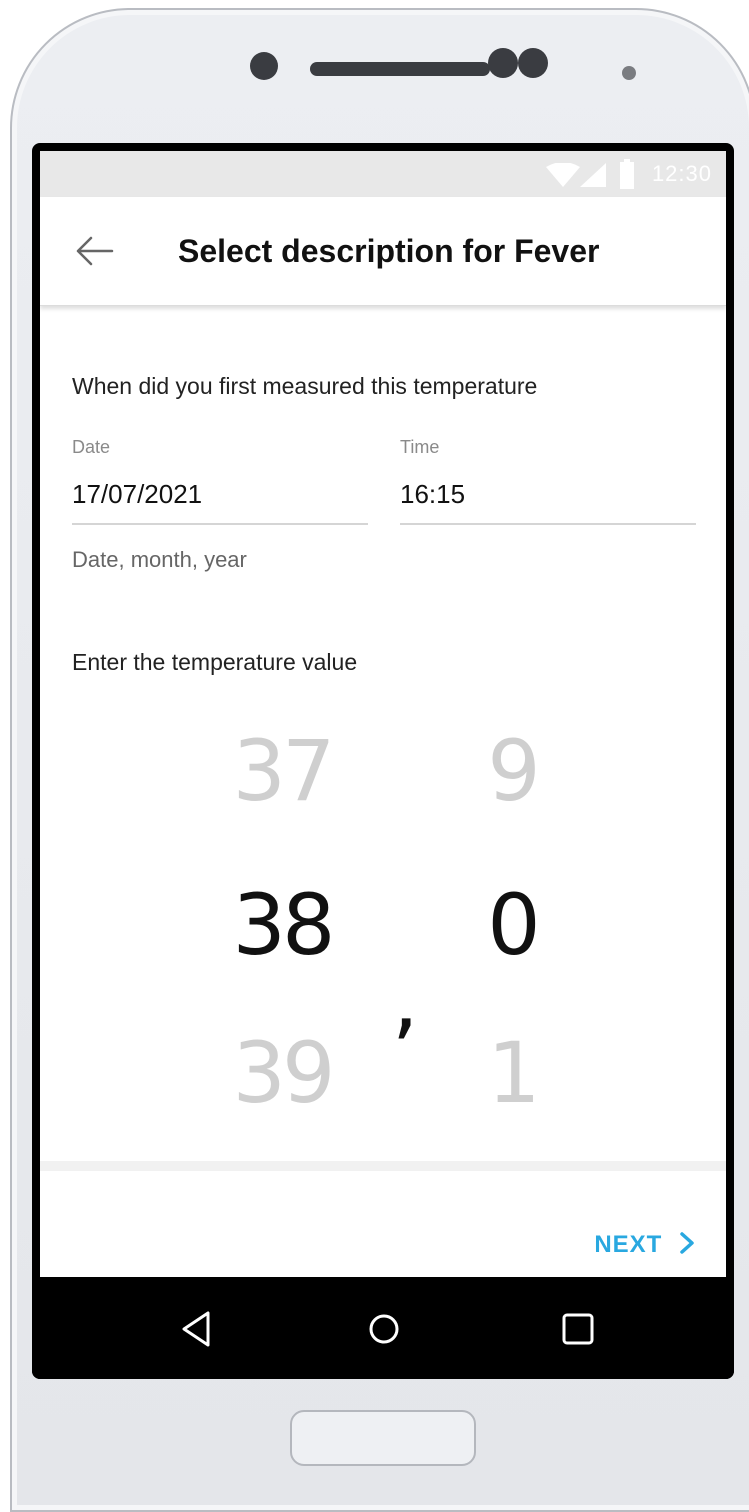 This screenshot has height=1512, width=749. I want to click on time-field-value: 16:15, so click(432, 494).